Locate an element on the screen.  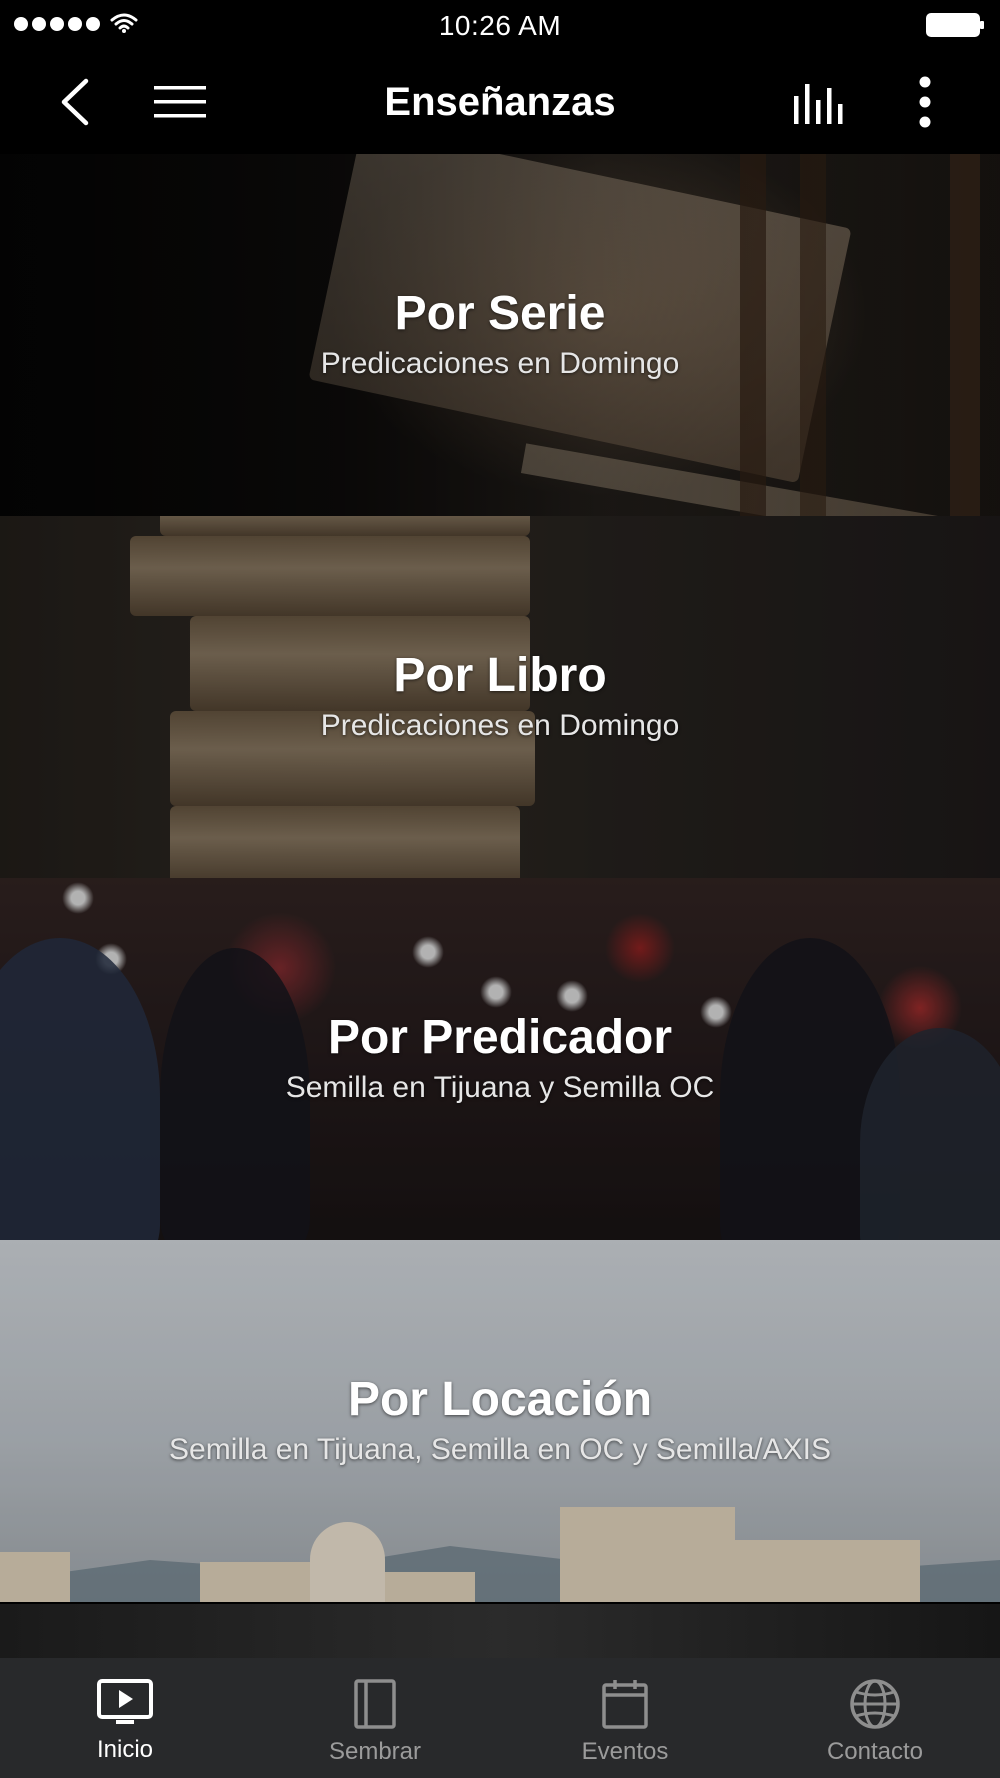
more-options-button is located at coordinates (925, 102).